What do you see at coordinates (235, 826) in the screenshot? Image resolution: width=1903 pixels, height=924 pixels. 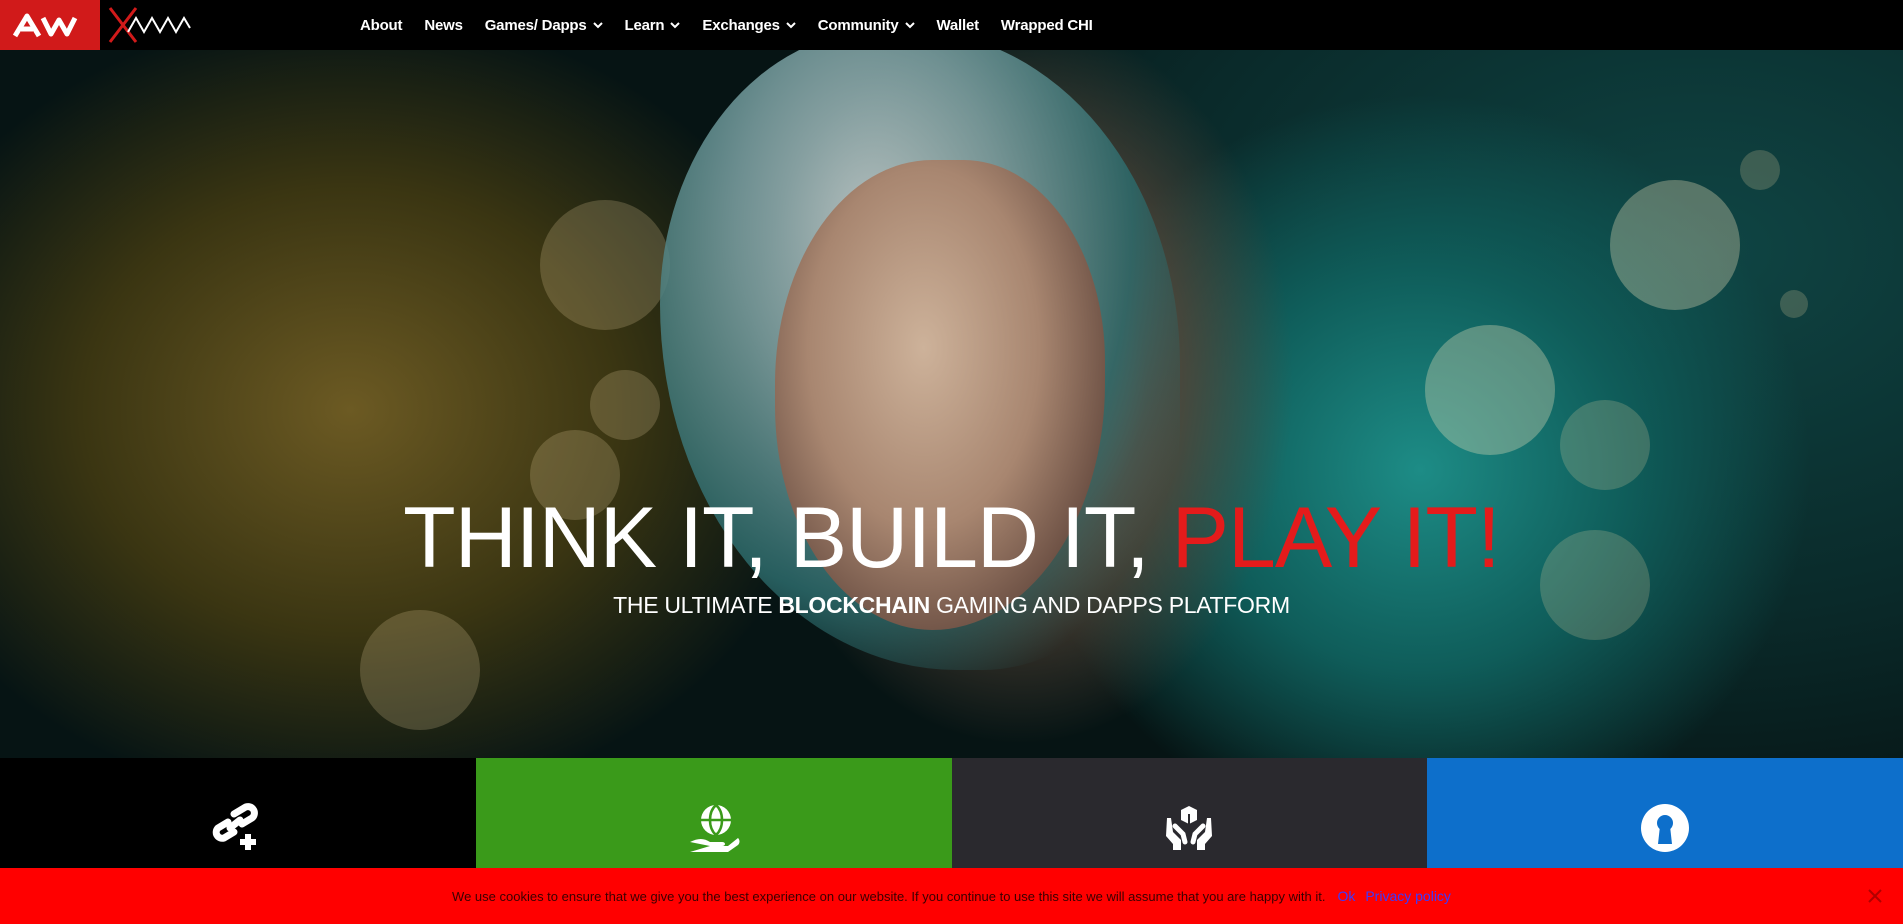 I see `link-plus-icon` at bounding box center [235, 826].